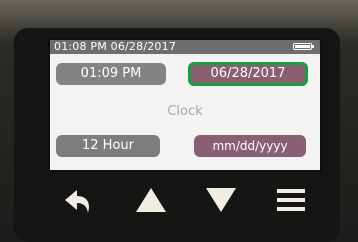 Image resolution: width=358 pixels, height=242 pixels. What do you see at coordinates (250, 146) in the screenshot?
I see `date-format-button: mm/dd/yyyy` at bounding box center [250, 146].